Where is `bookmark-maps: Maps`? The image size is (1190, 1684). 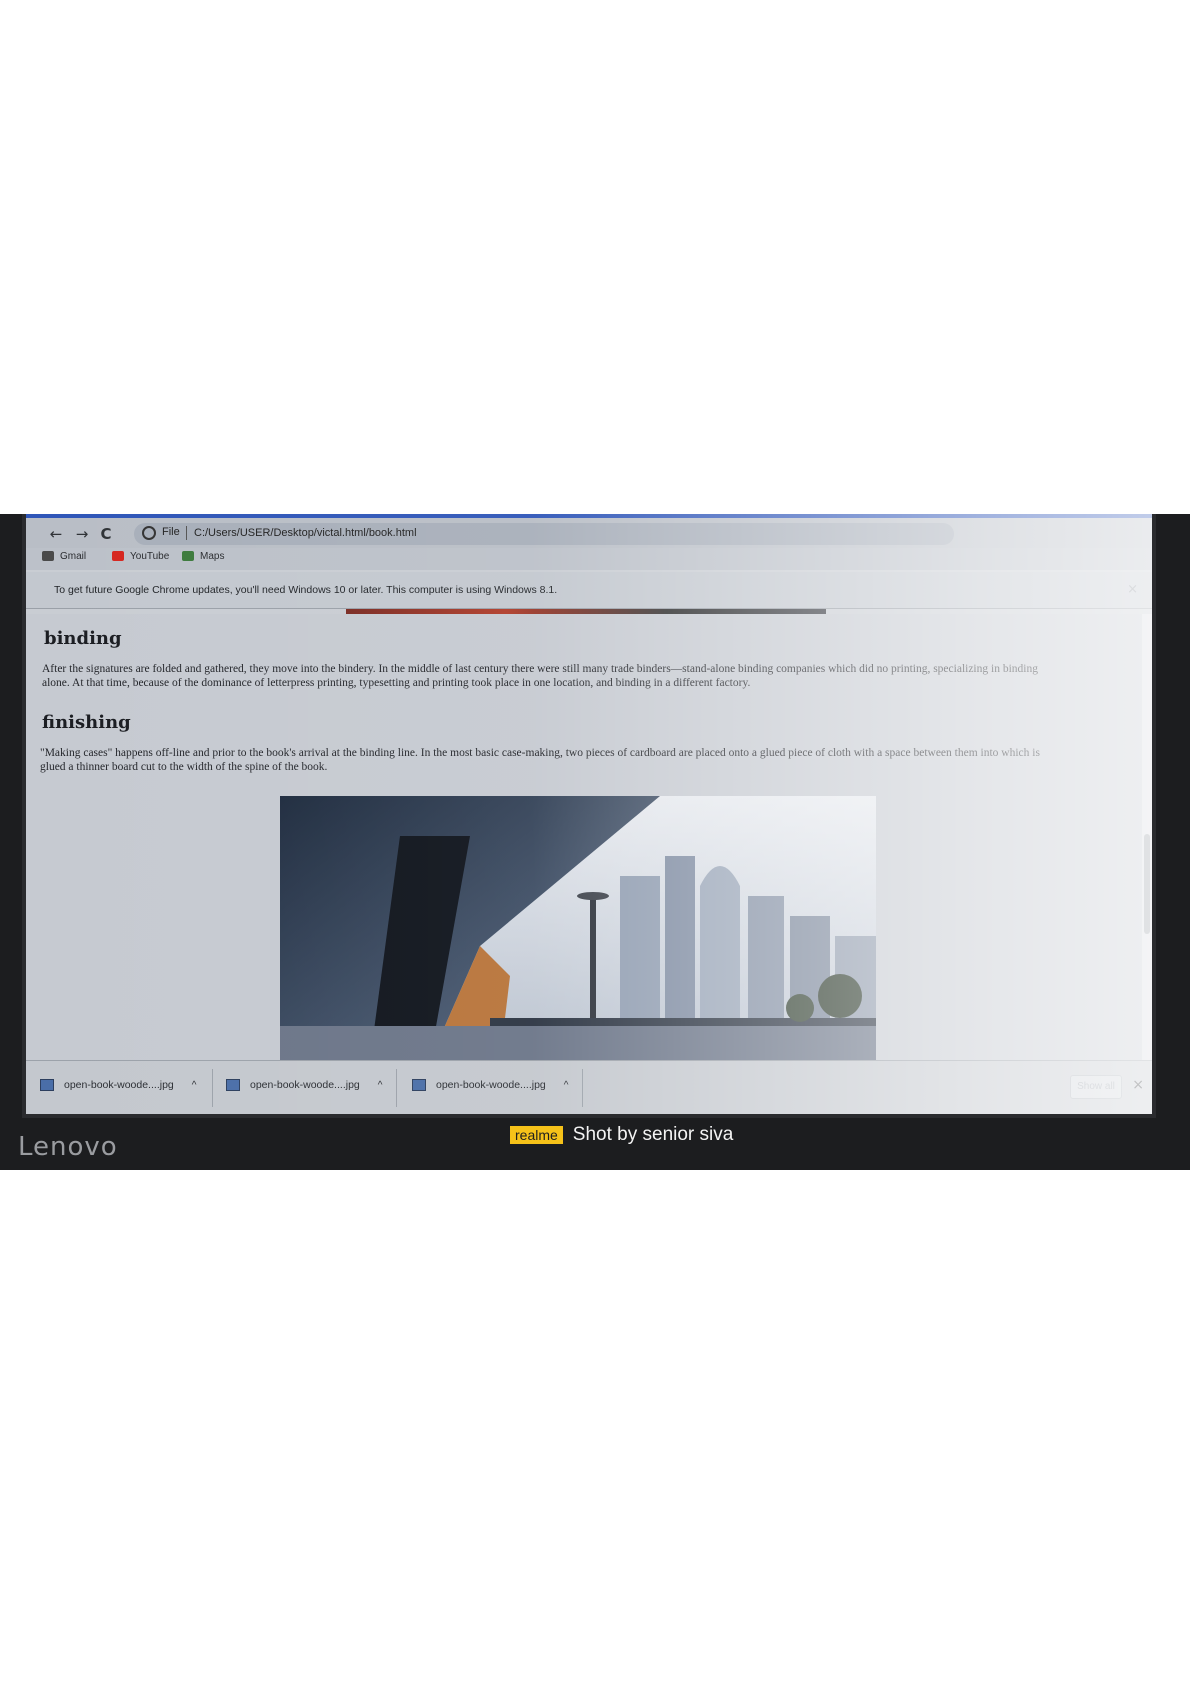 bookmark-maps: Maps is located at coordinates (203, 556).